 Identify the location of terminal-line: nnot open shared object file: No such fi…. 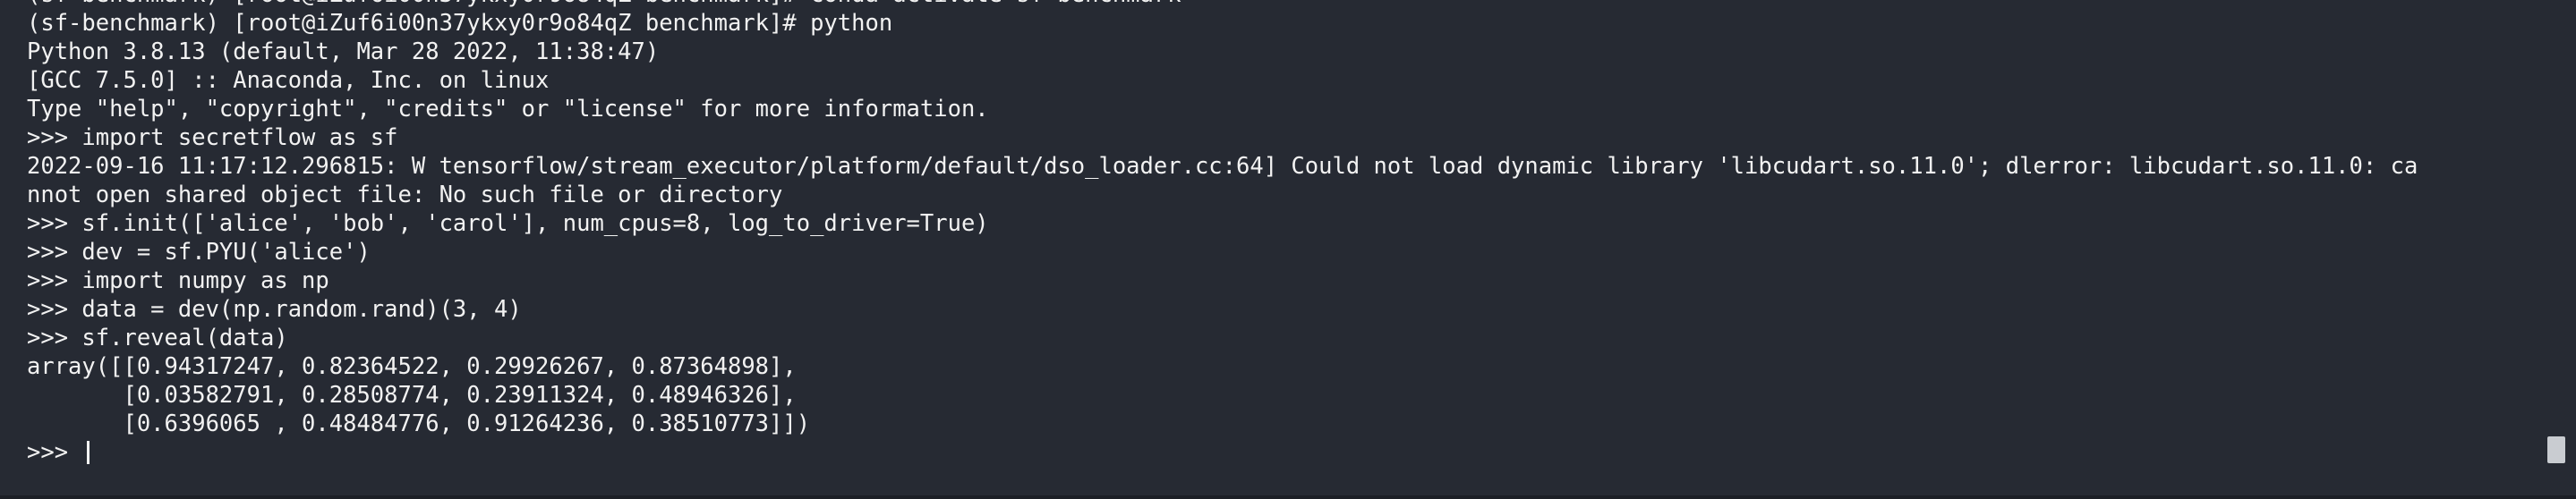
(405, 195).